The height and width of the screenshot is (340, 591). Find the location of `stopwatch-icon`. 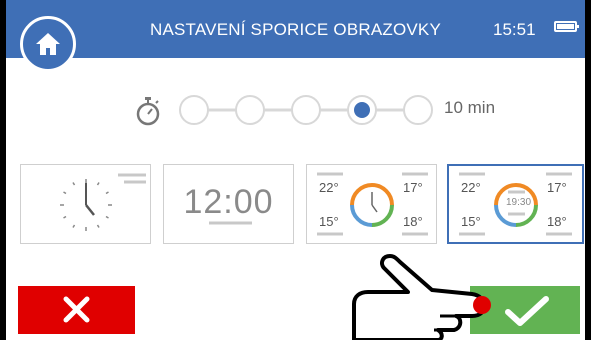

stopwatch-icon is located at coordinates (148, 111).